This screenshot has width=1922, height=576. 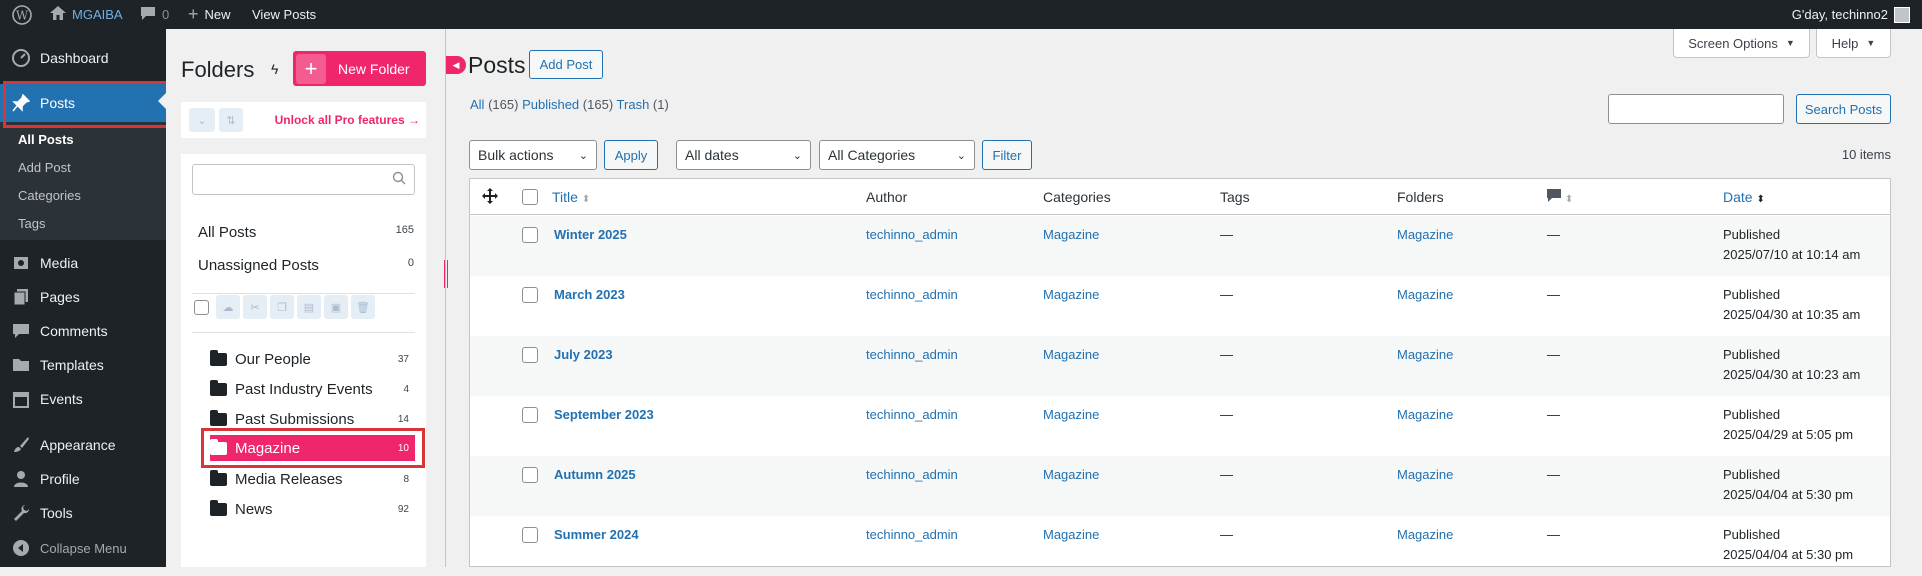 I want to click on comment-bubble-icon, so click(x=148, y=15).